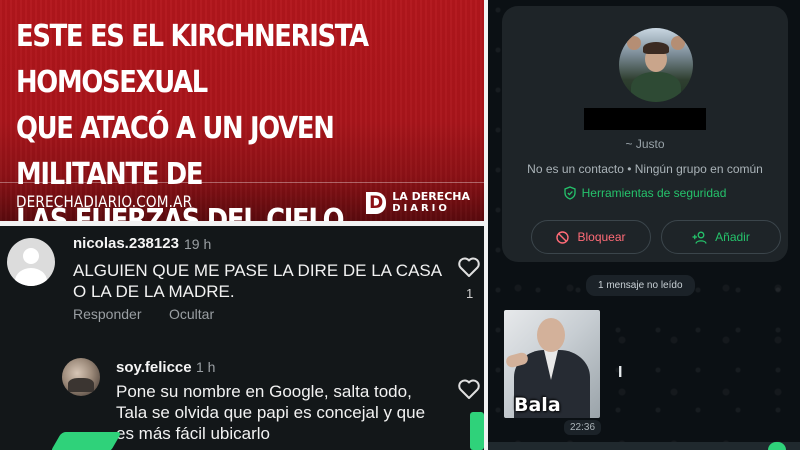 The image size is (800, 450). I want to click on shield-check-icon, so click(569, 193).